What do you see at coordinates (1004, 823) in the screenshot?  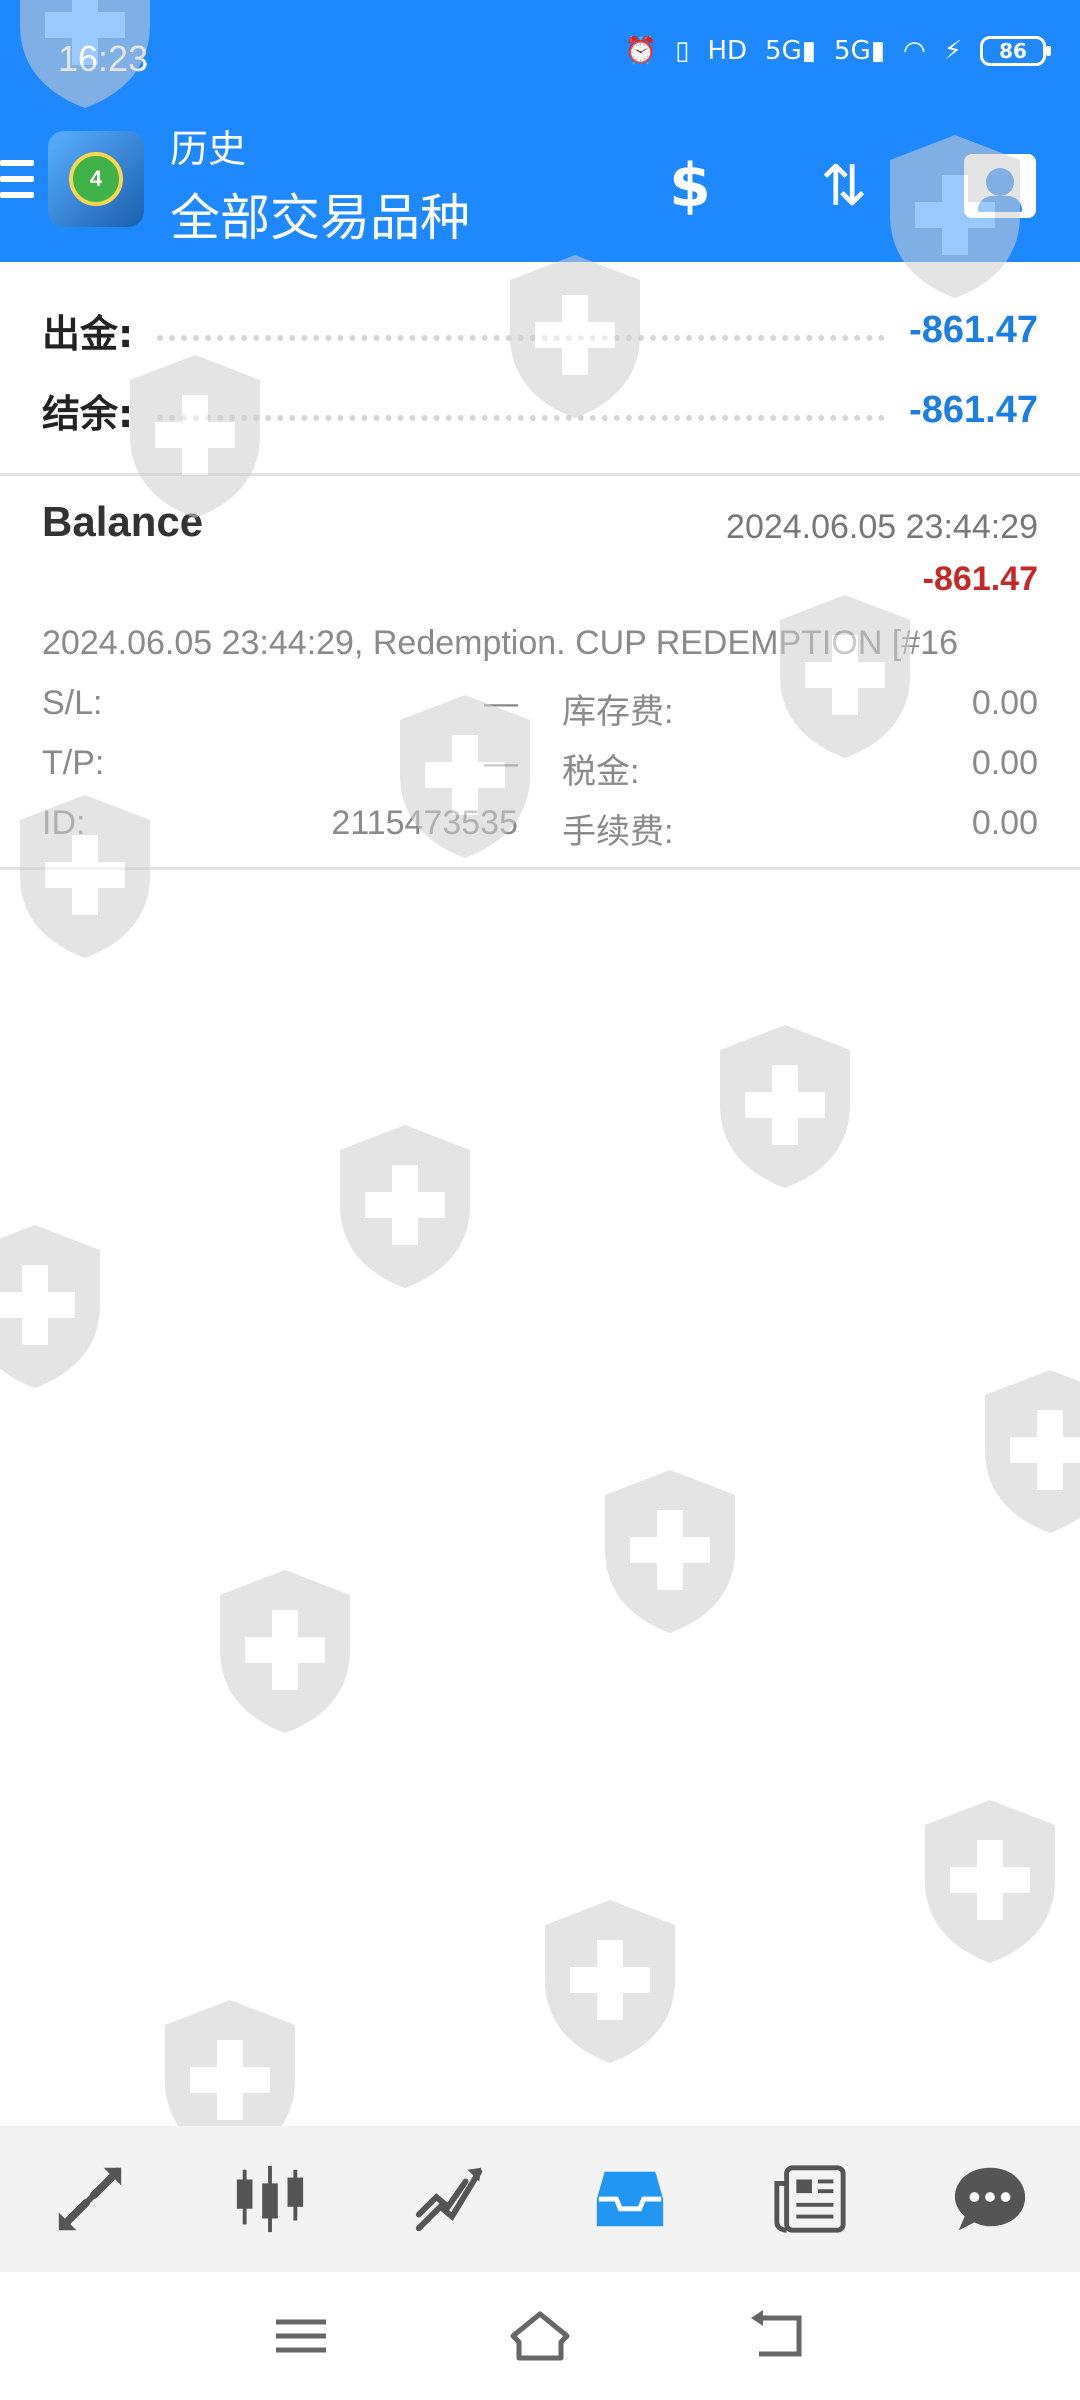 I see `fee-value: 0.00` at bounding box center [1004, 823].